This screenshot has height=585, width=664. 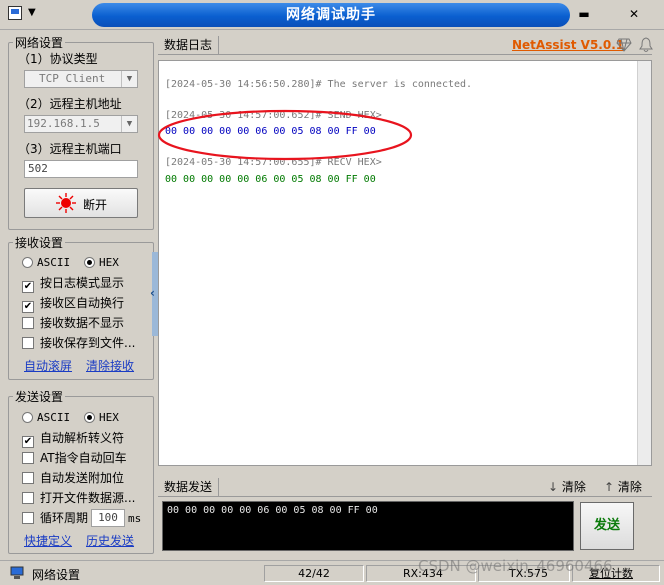 I want to click on clear-history-button: ↑ 清除, so click(x=623, y=486).